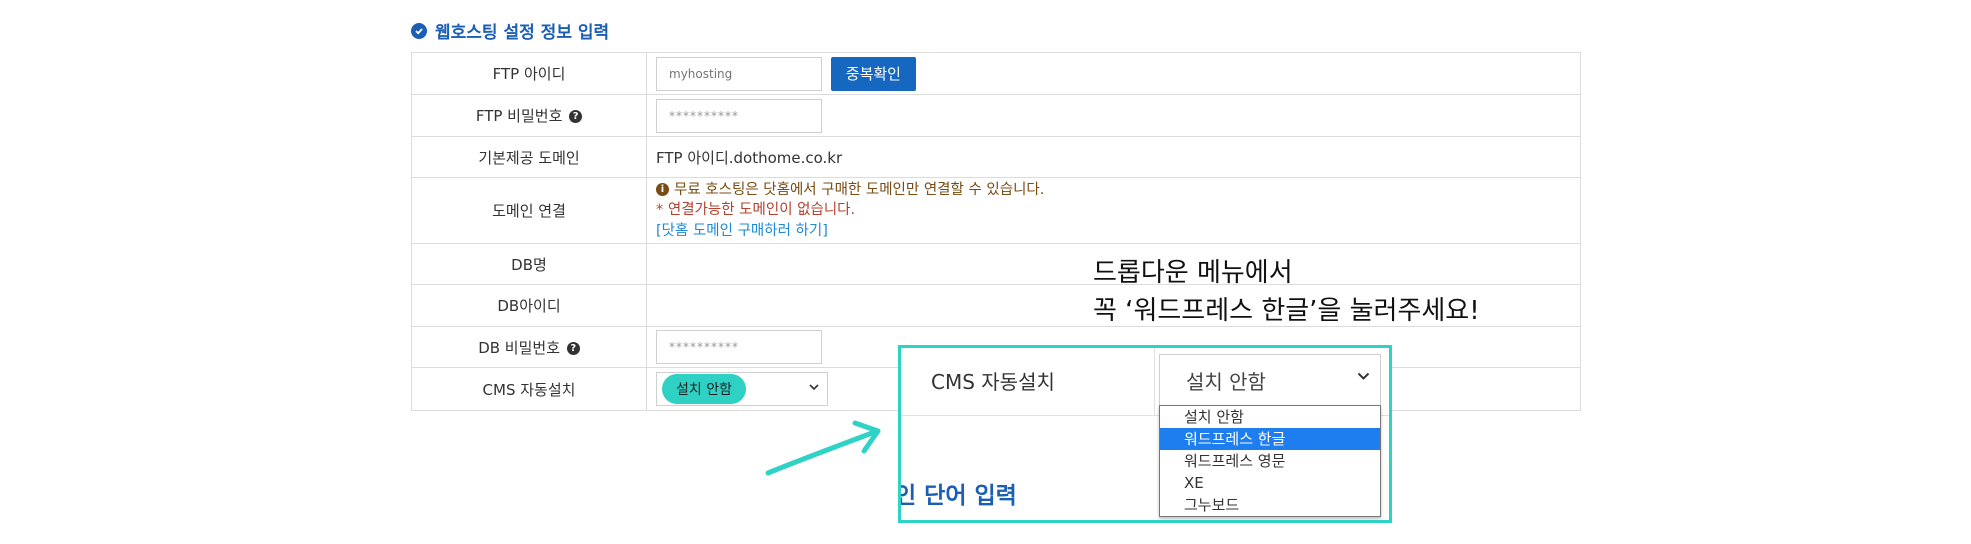  Describe the element at coordinates (1270, 439) in the screenshot. I see `option-wordpress-korean: 워드프레스 한글` at that location.